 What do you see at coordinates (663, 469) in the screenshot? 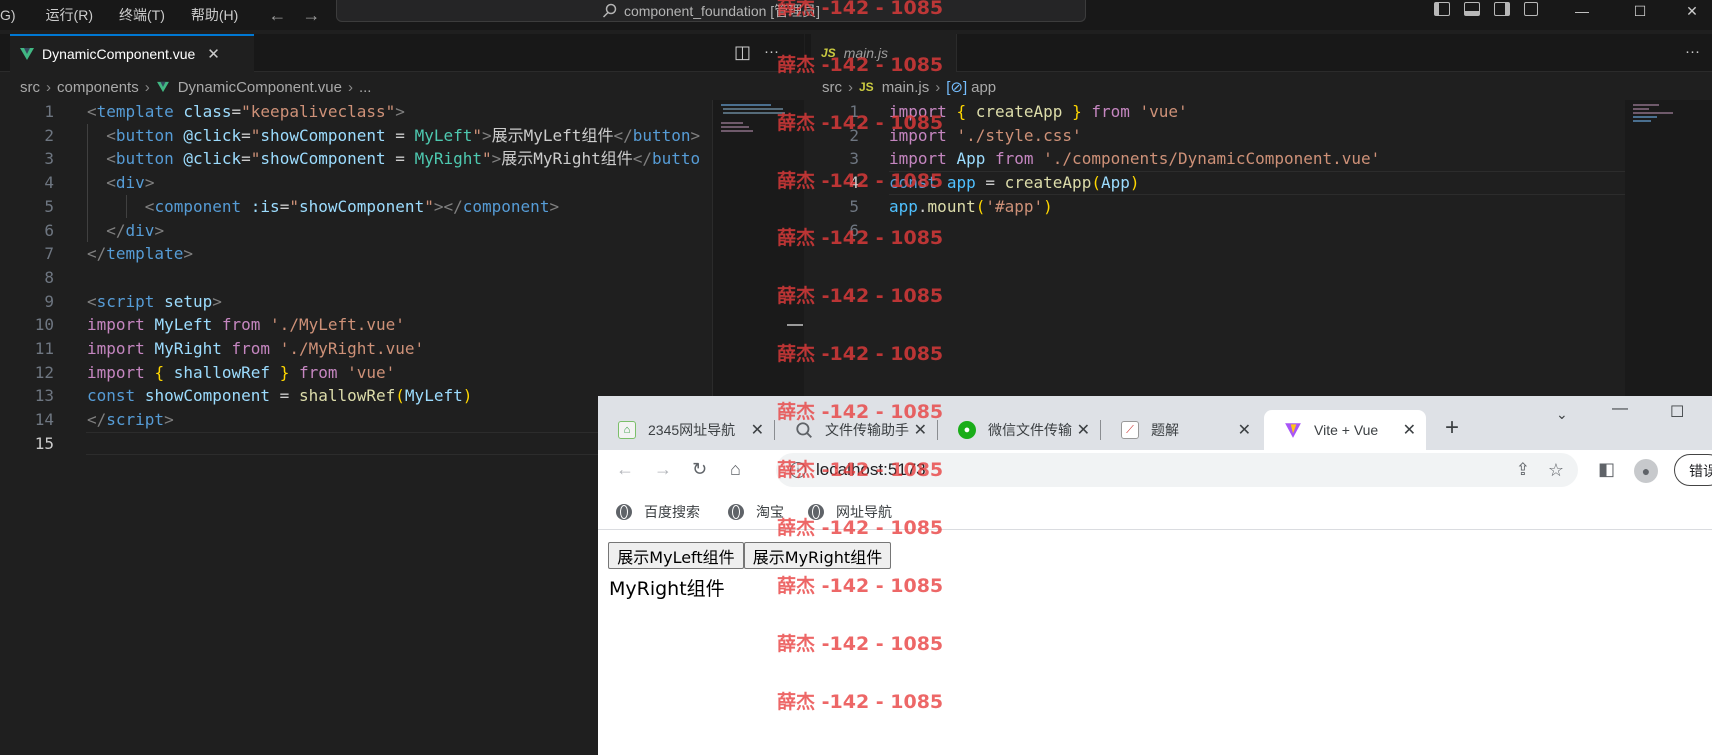
I see `forward-icon: →` at bounding box center [663, 469].